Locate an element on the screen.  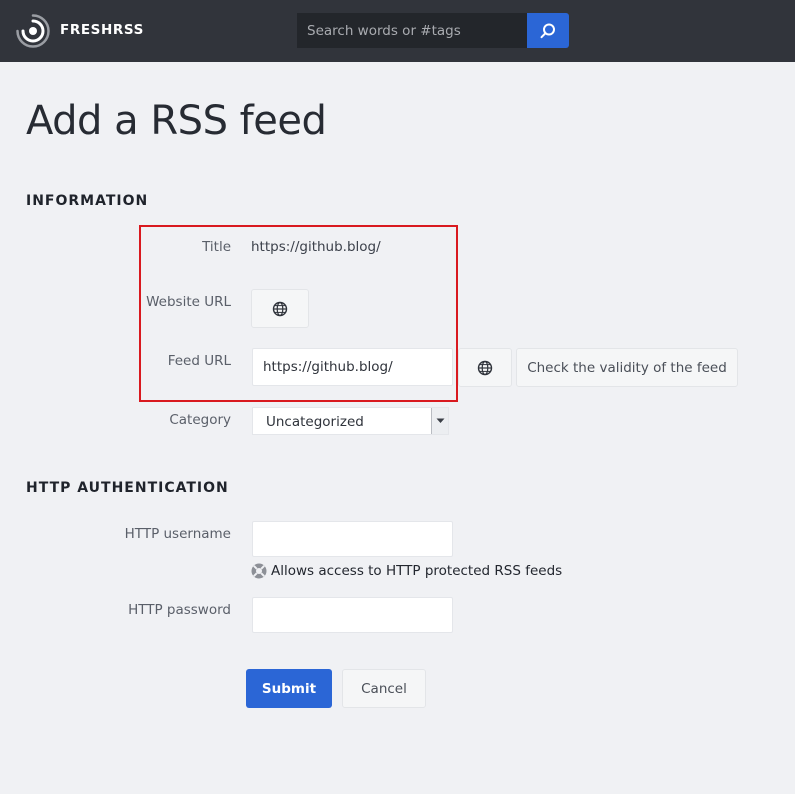
cancel-button: Cancel is located at coordinates (384, 688).